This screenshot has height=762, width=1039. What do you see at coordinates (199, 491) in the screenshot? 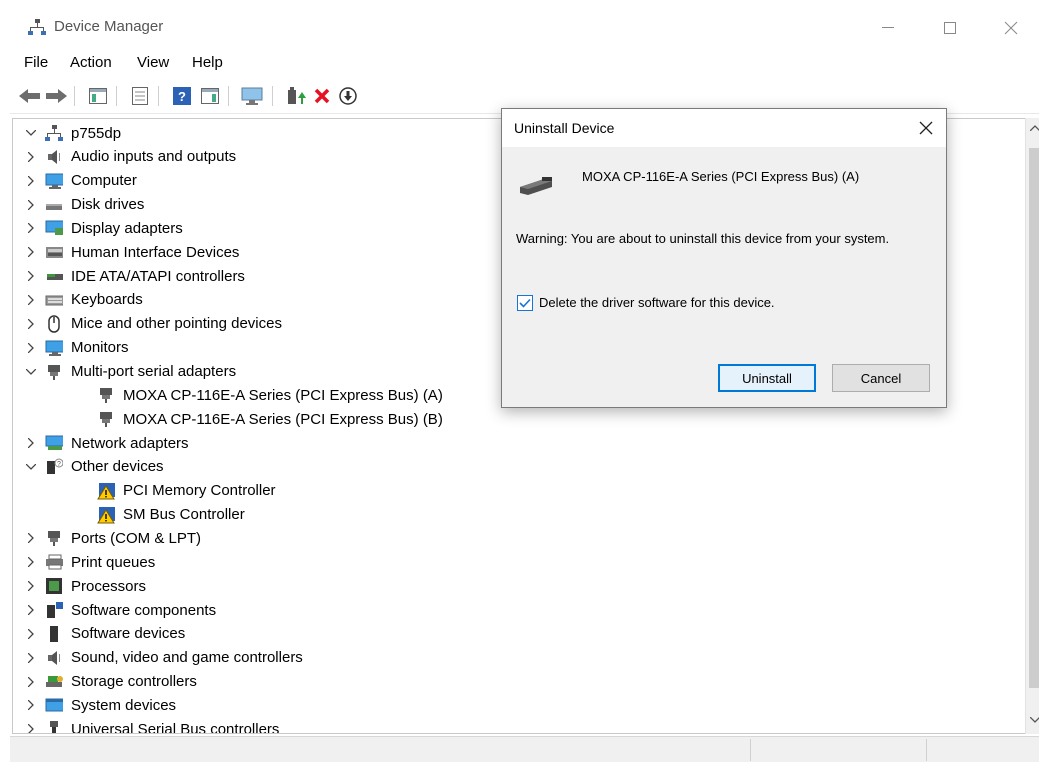
I see `tree-item-label: PCI Memory Controller` at bounding box center [199, 491].